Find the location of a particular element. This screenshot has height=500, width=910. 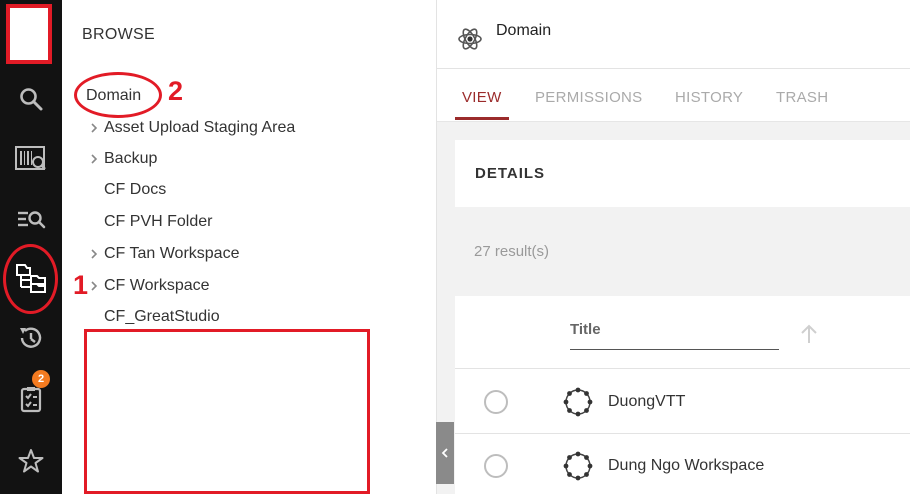

rail-list-search-button is located at coordinates (31, 219).